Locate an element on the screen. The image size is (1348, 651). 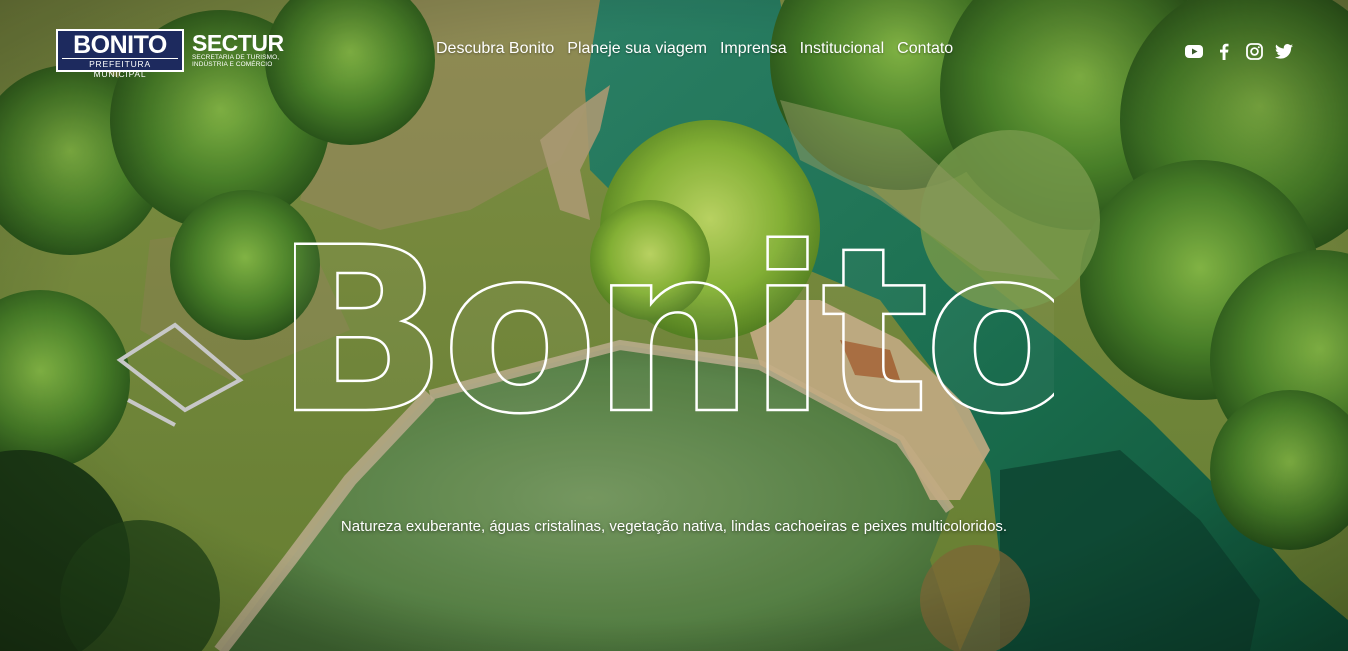
twitter-icon is located at coordinates (1284, 51).